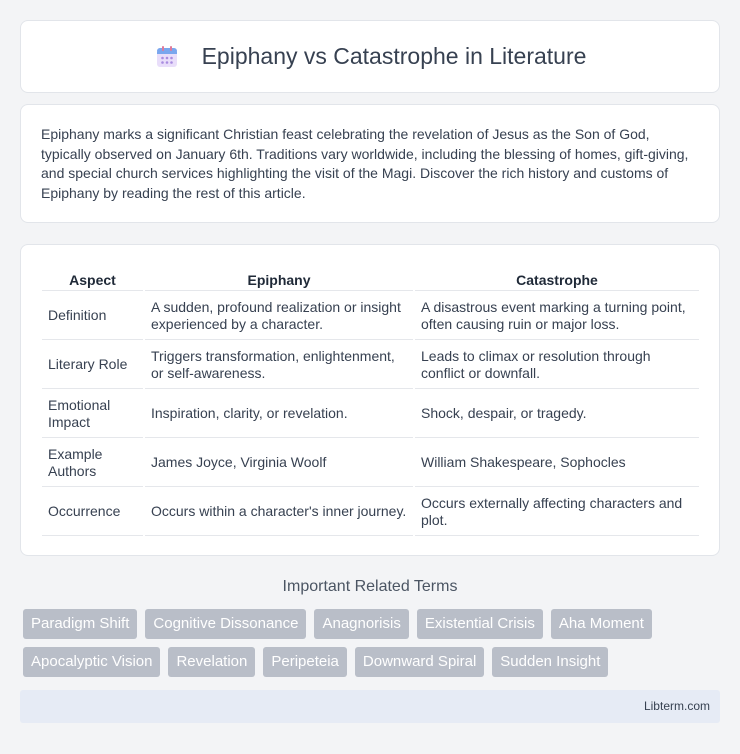  Describe the element at coordinates (92, 365) in the screenshot. I see `row-aspect: Literary Role` at that location.